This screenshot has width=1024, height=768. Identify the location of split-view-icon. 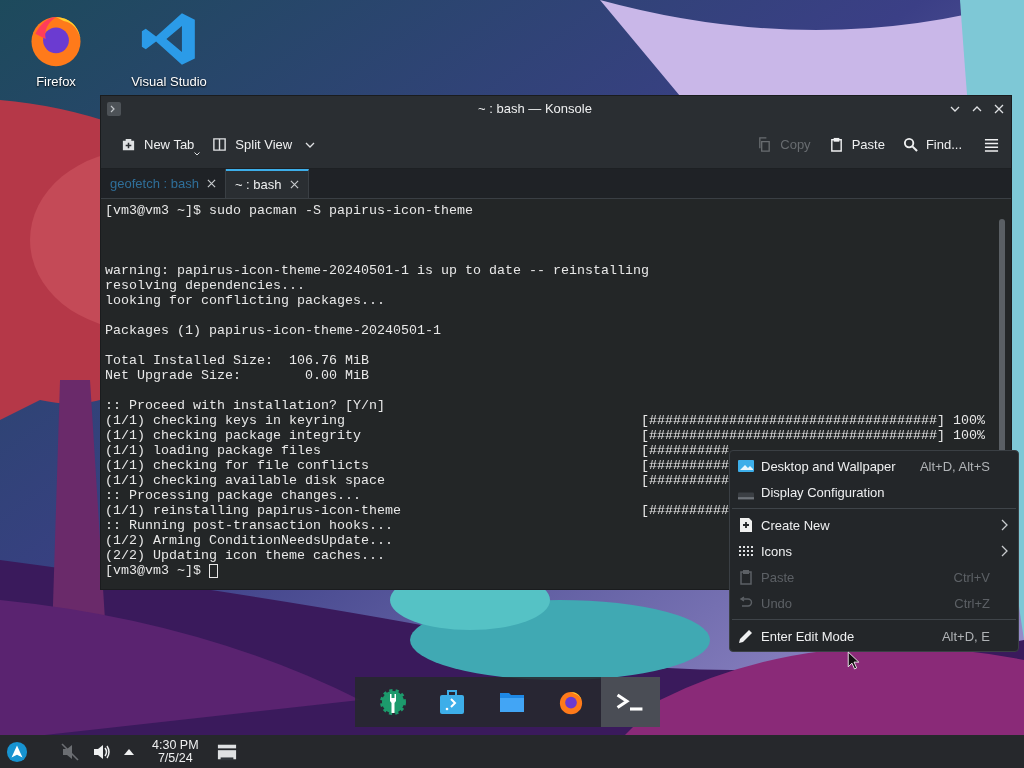
(220, 144).